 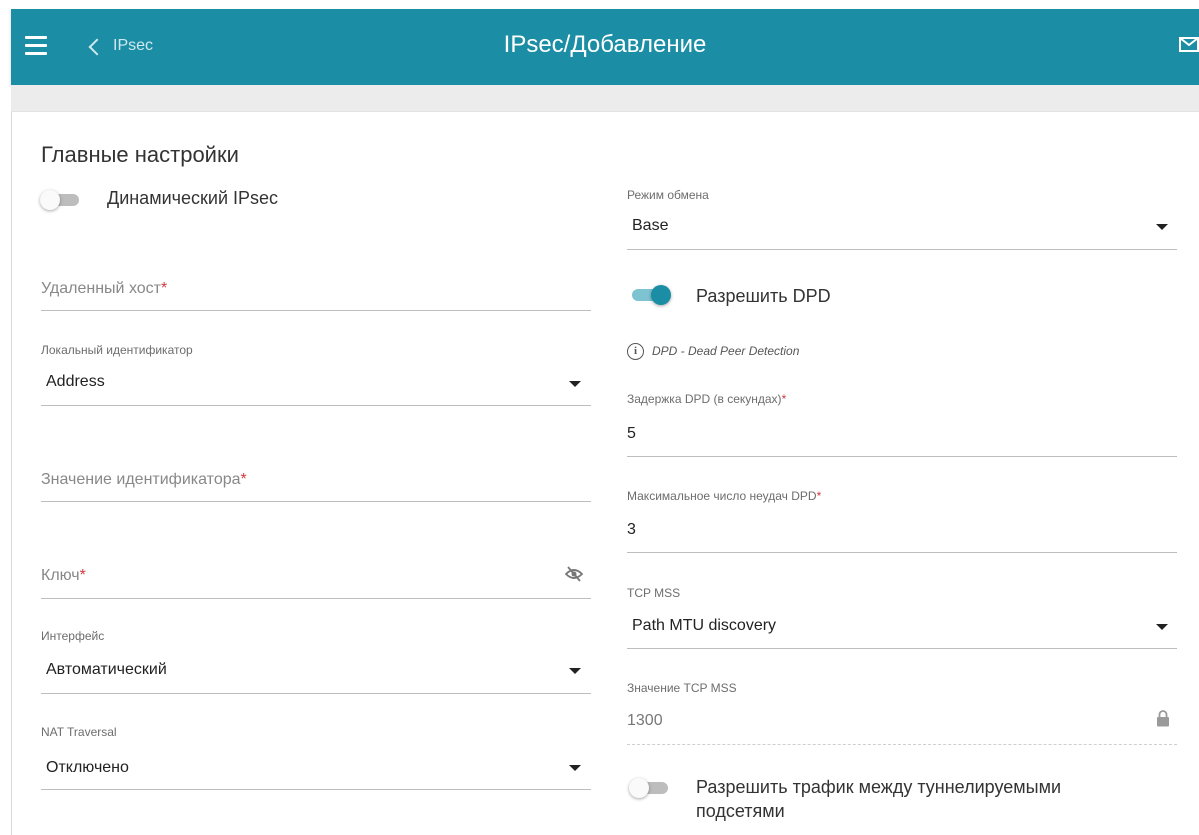 What do you see at coordinates (574, 574) in the screenshot?
I see `eye-slash-icon` at bounding box center [574, 574].